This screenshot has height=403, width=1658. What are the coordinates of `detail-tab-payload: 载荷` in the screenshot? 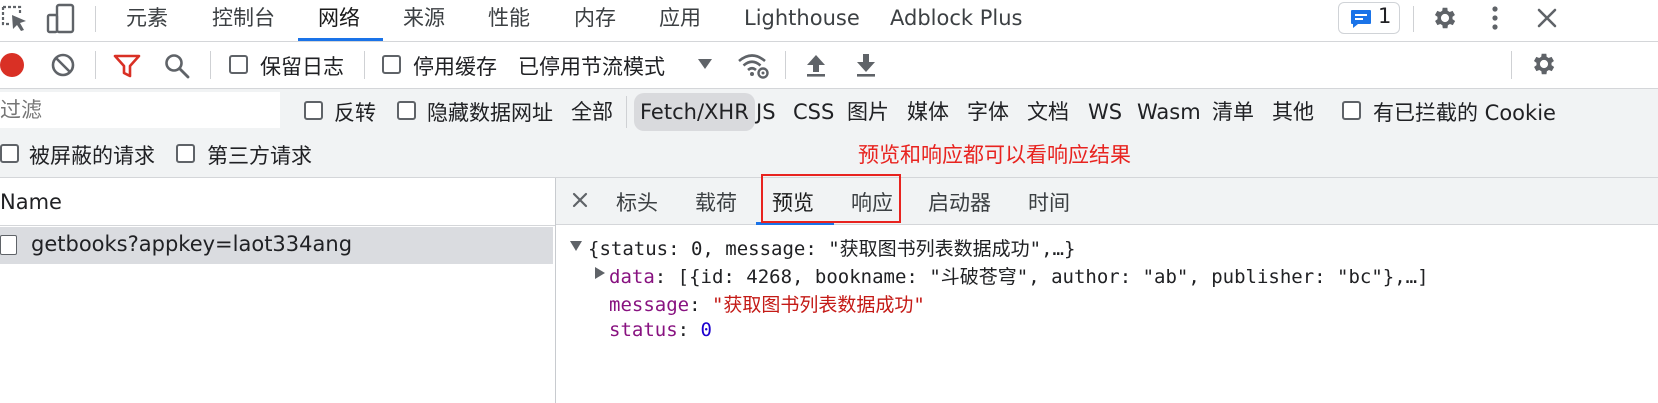 It's located at (716, 202).